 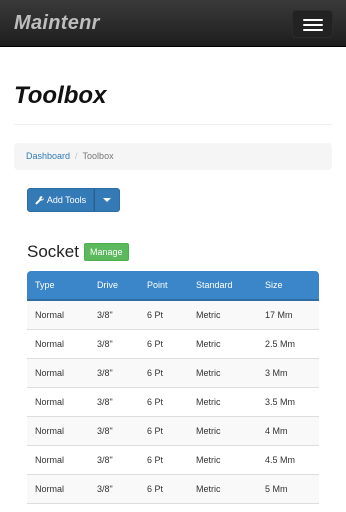 What do you see at coordinates (106, 252) in the screenshot?
I see `manage-button: Manage` at bounding box center [106, 252].